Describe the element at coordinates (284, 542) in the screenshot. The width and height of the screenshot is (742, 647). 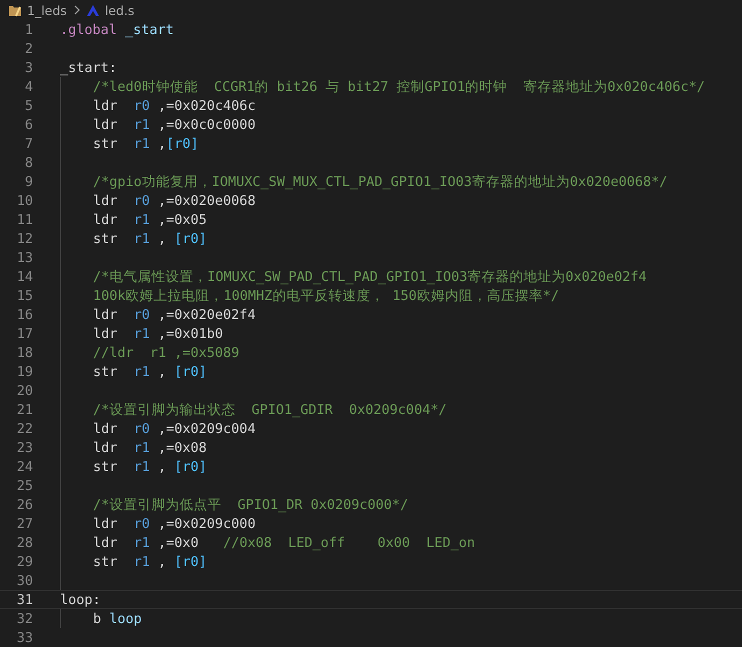
I see `code-line: ldr r1 ,=0x0 //0x08 LED_off 0x00 LED_on` at that location.